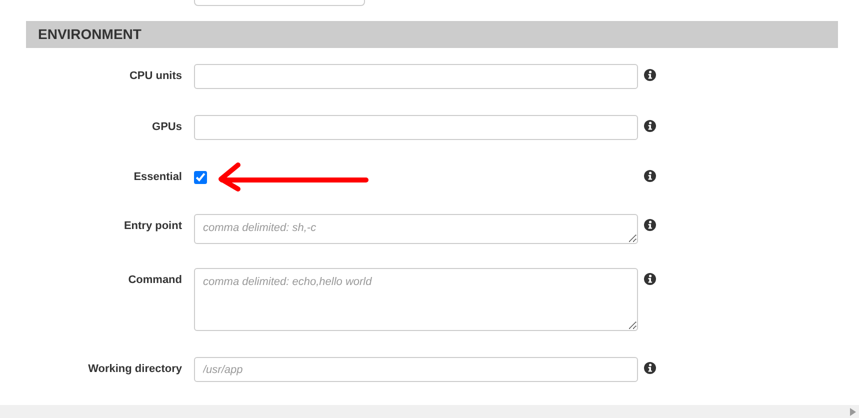 The height and width of the screenshot is (418, 859). I want to click on field-label: Entry point, so click(152, 226).